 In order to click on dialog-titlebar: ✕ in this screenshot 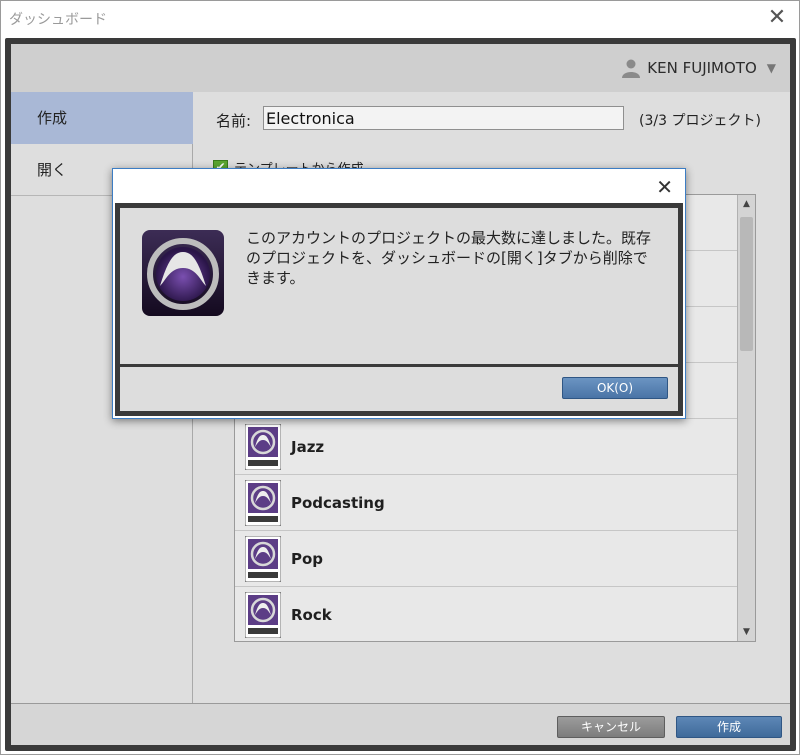, I will do `click(399, 185)`.